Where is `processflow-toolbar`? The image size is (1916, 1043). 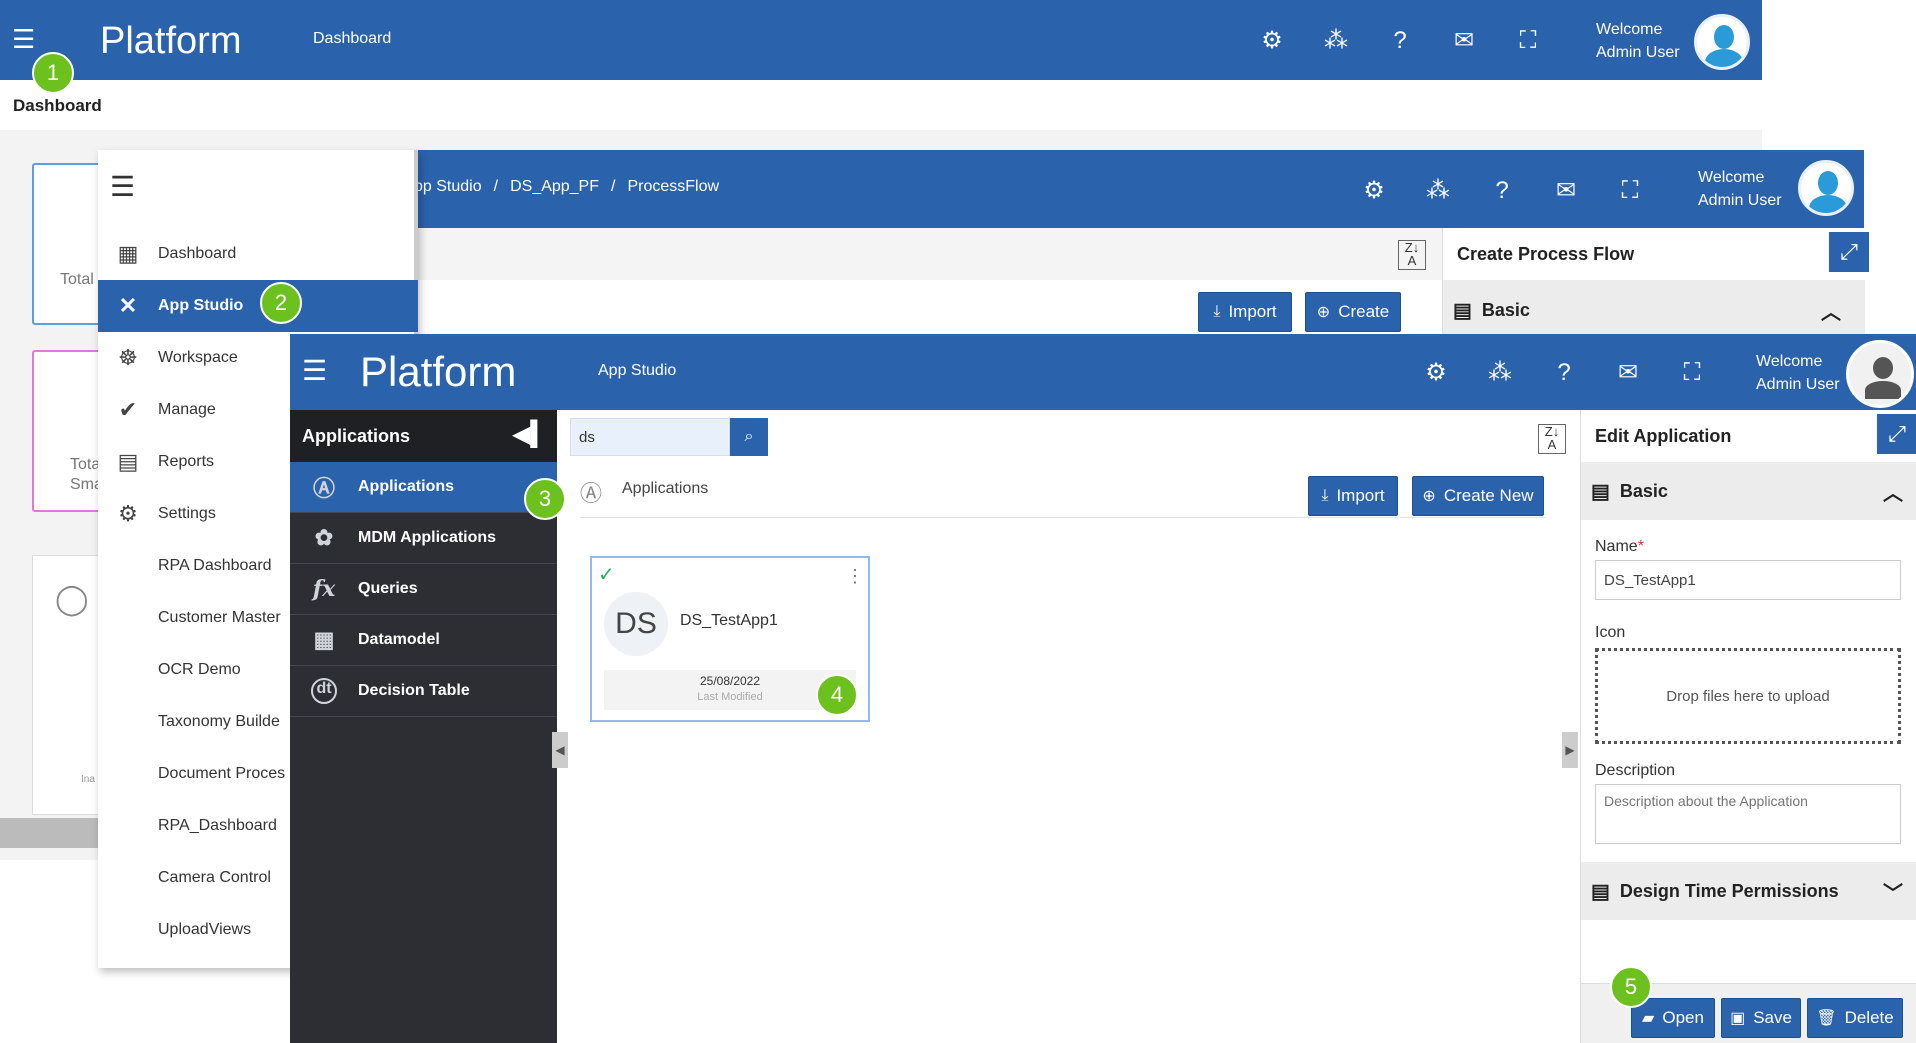
processflow-toolbar is located at coordinates (927, 254).